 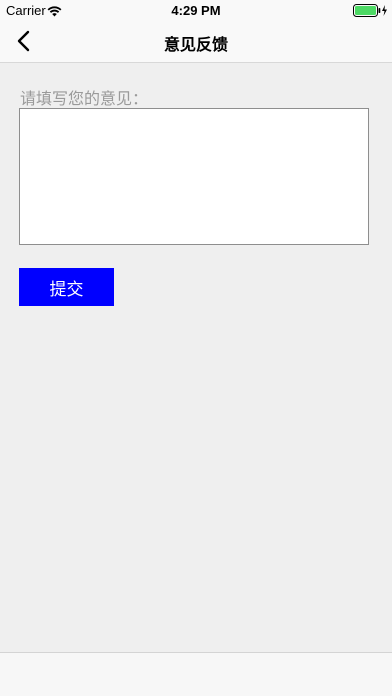 What do you see at coordinates (371, 10) in the screenshot?
I see `battery-charging-icon` at bounding box center [371, 10].